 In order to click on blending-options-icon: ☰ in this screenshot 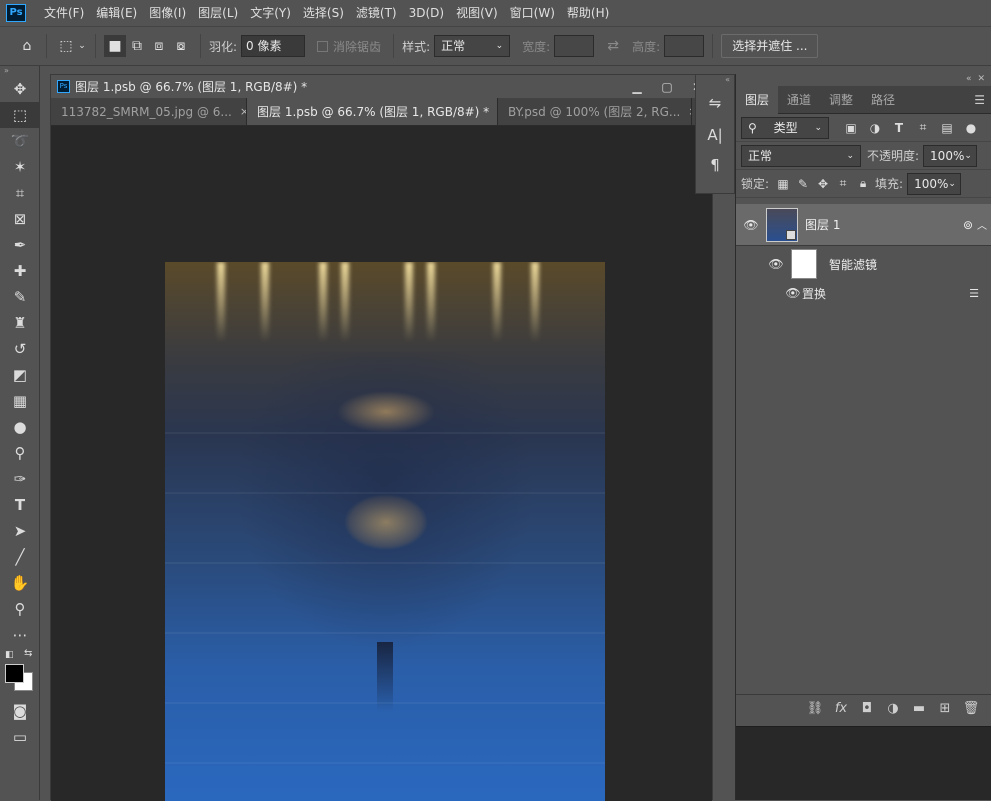, I will do `click(974, 293)`.